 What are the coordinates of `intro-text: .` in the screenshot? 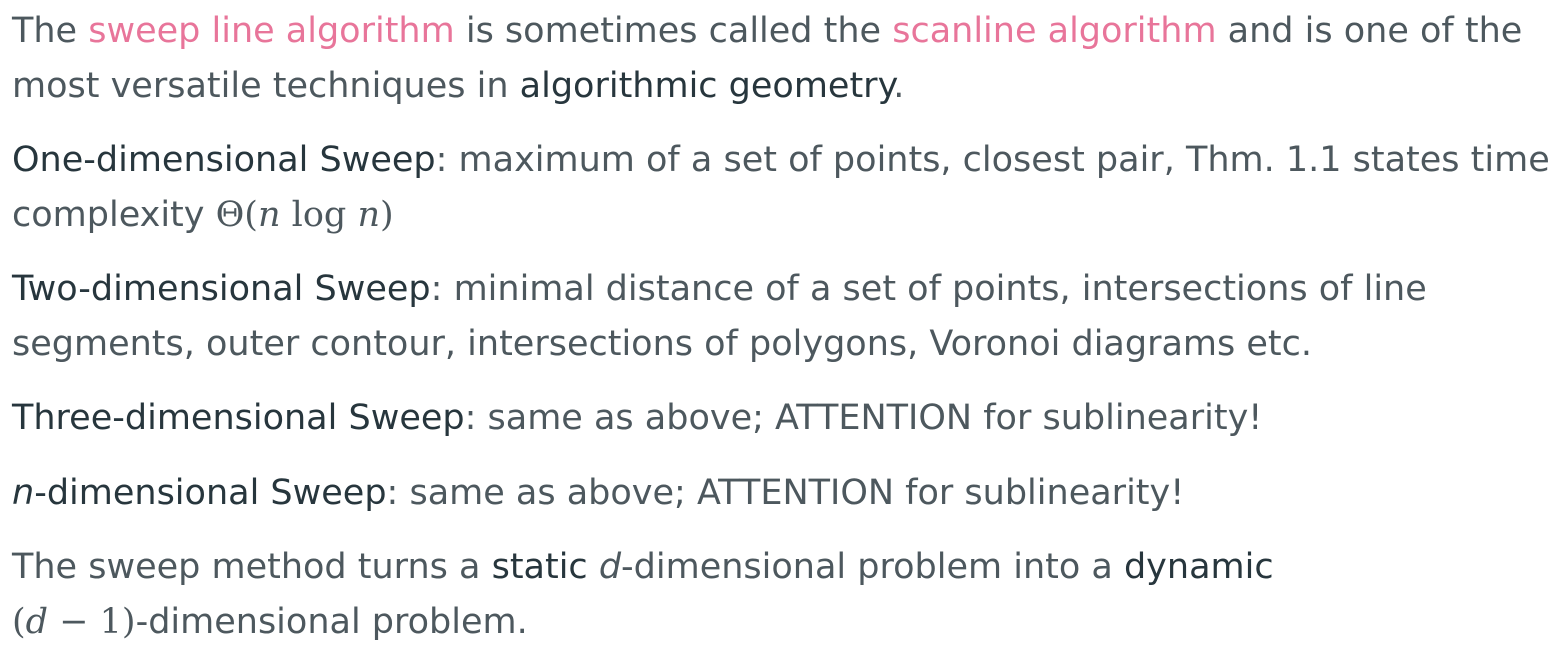 It's located at (899, 86).